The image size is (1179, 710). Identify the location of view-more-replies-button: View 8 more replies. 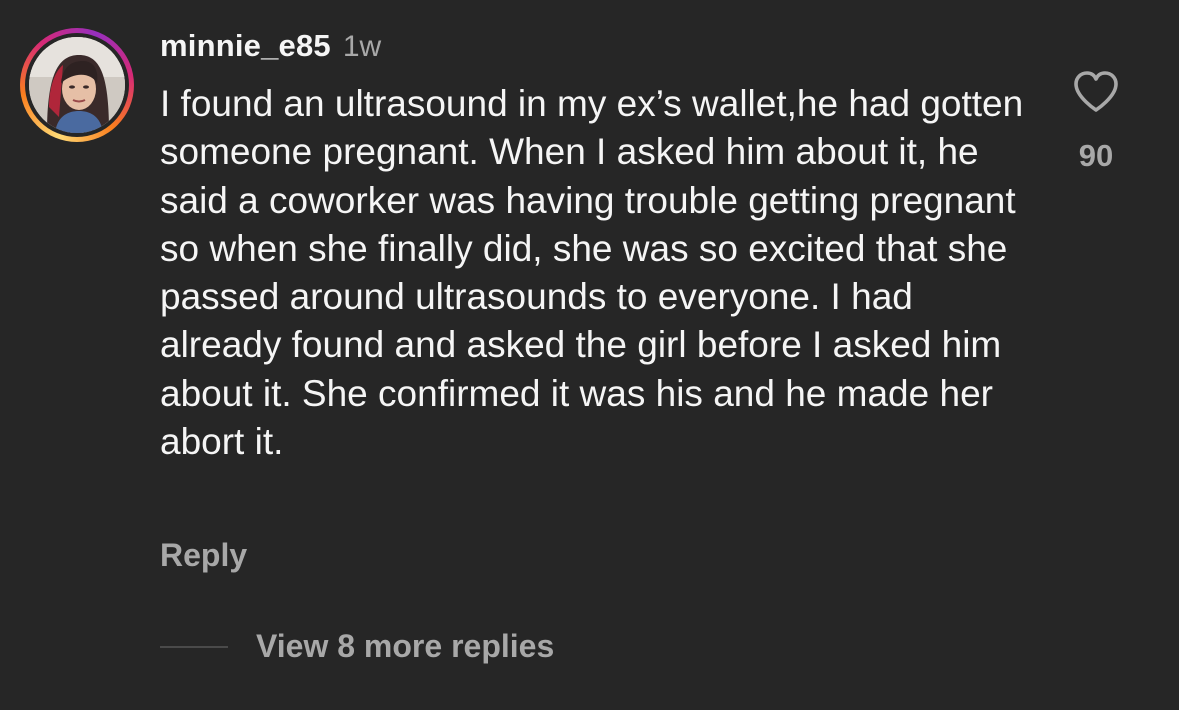
(405, 646).